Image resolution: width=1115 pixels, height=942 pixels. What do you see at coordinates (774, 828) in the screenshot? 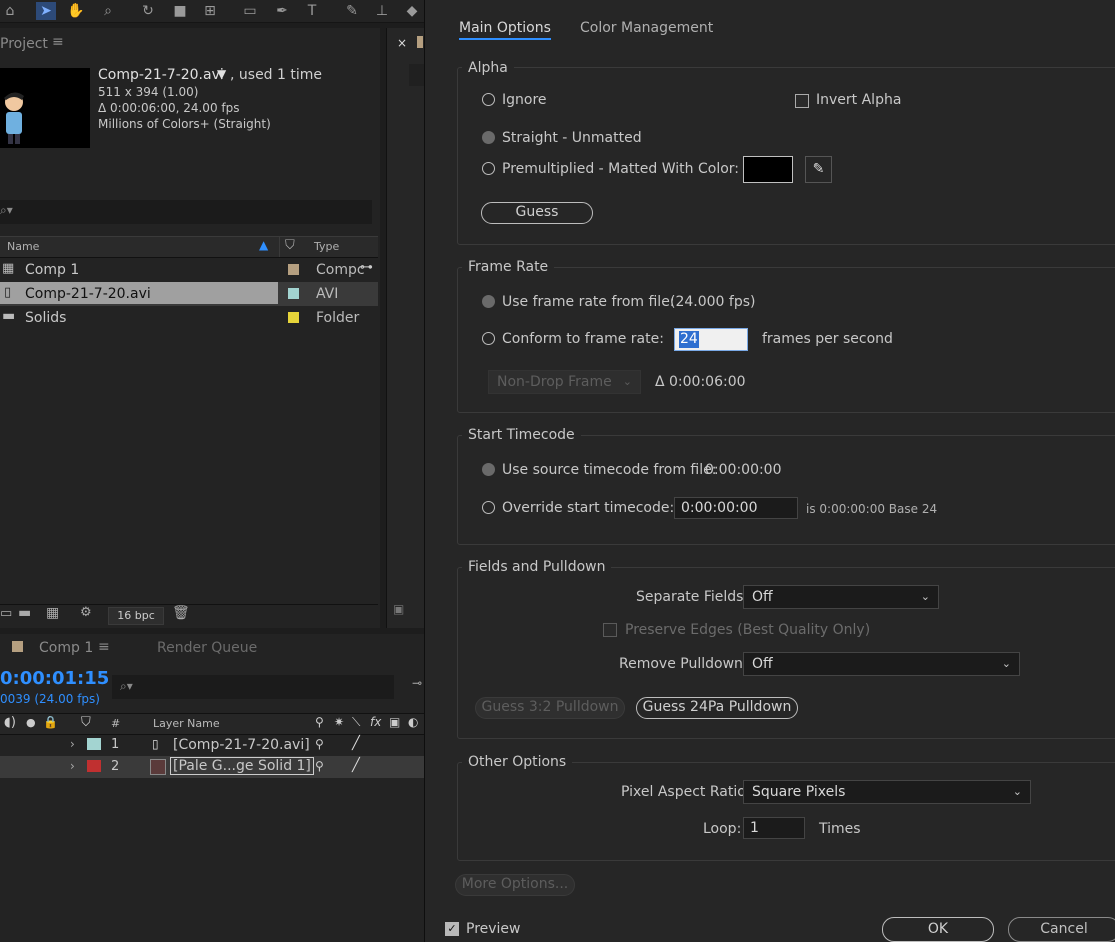
I see `loop-input: 1` at bounding box center [774, 828].